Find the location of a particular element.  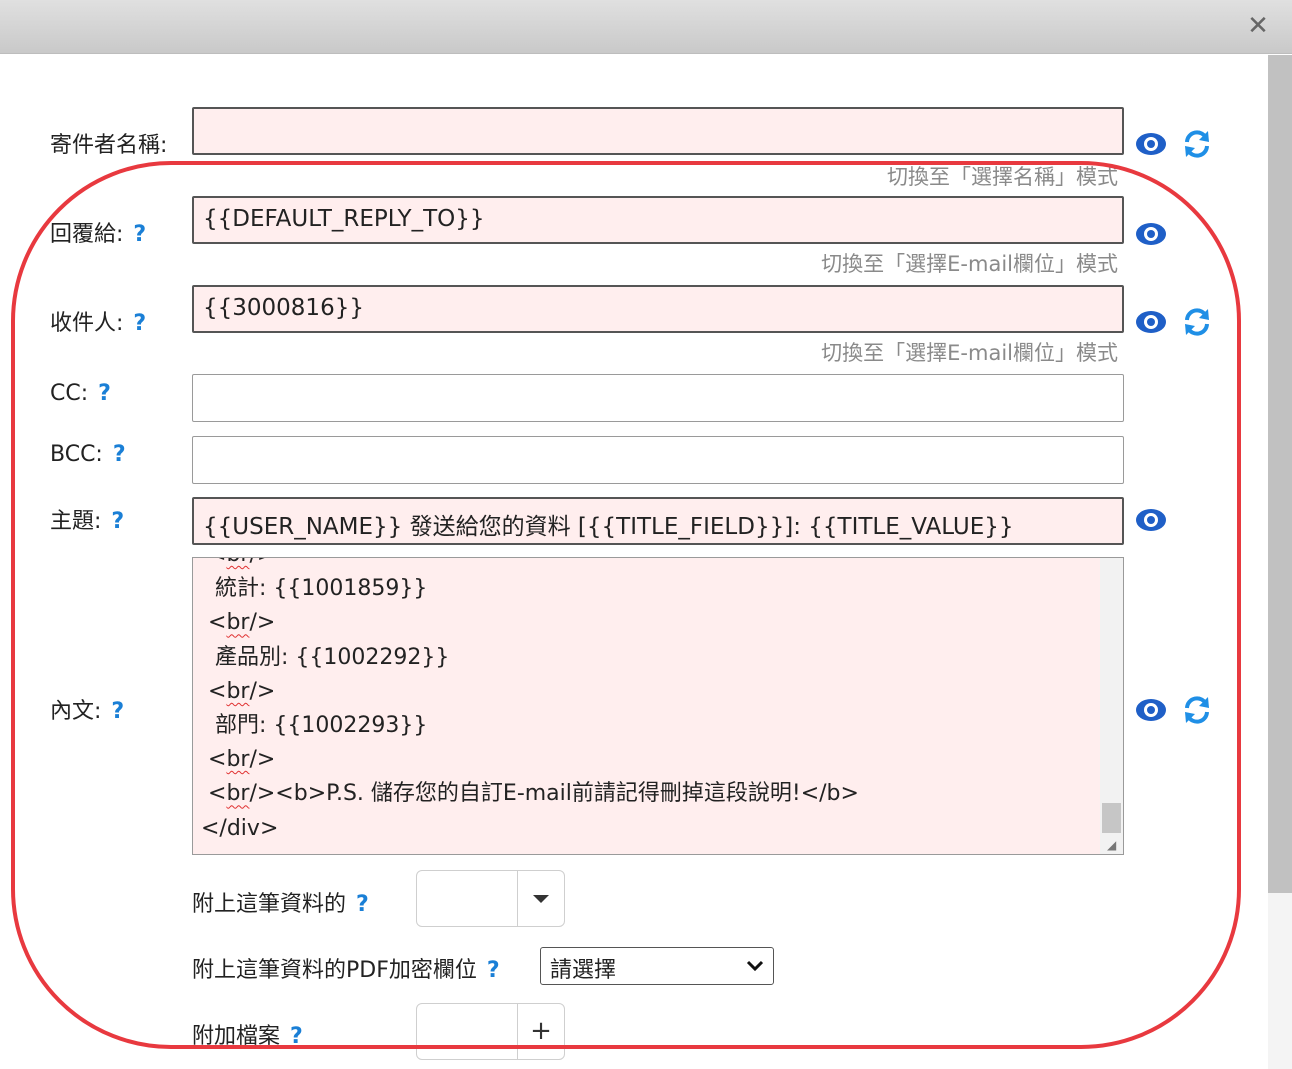

attachment-help-icon: ? is located at coordinates (296, 1036).